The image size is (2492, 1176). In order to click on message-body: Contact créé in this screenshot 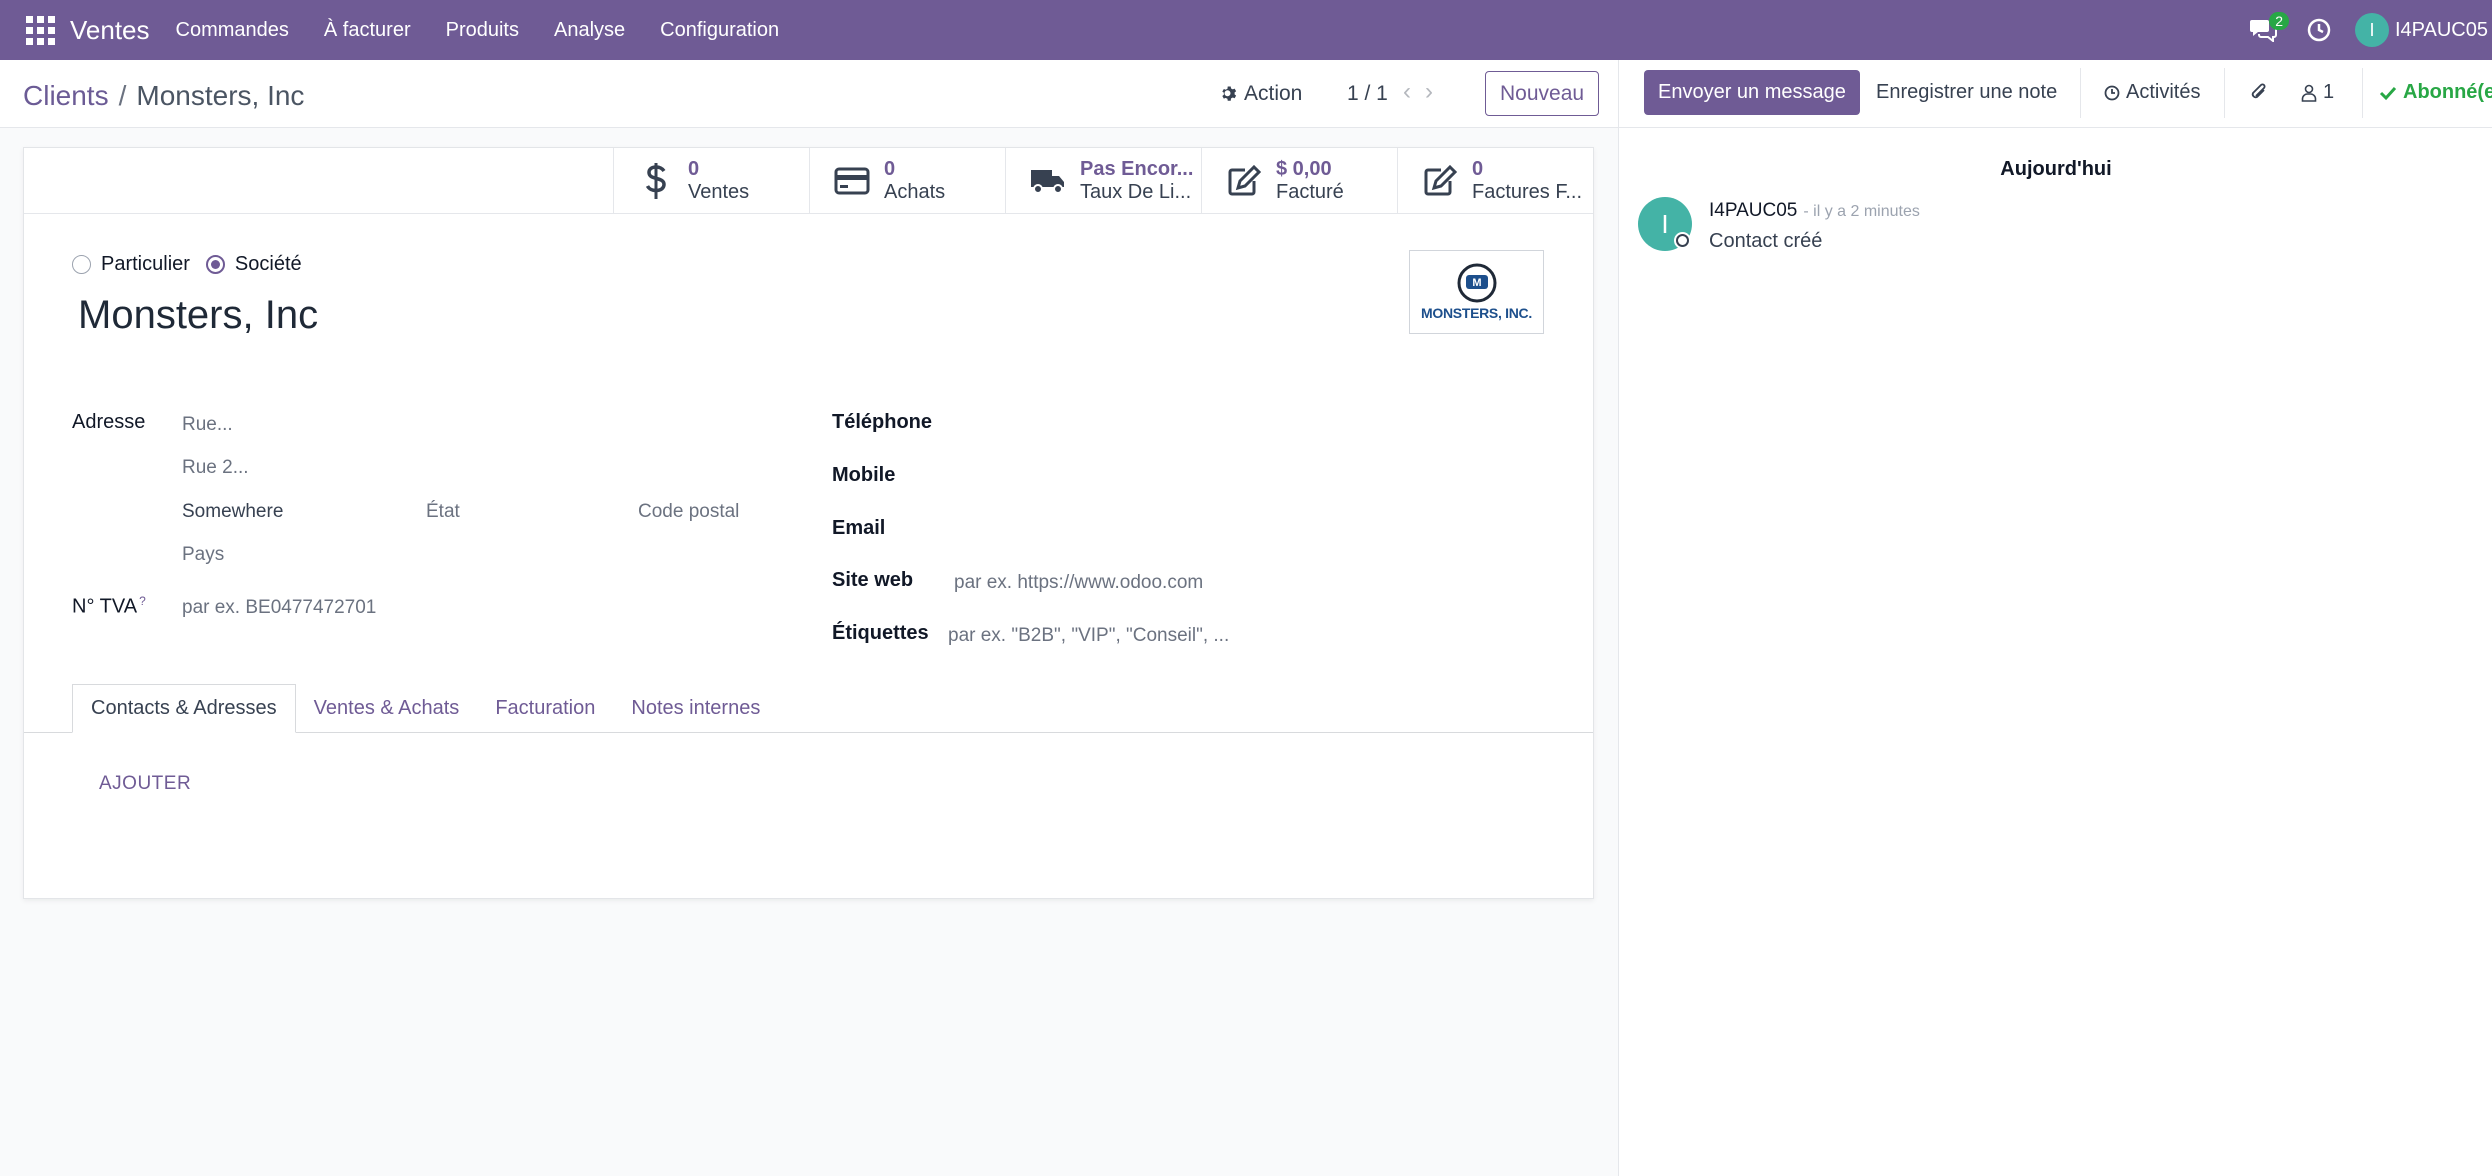, I will do `click(1766, 241)`.